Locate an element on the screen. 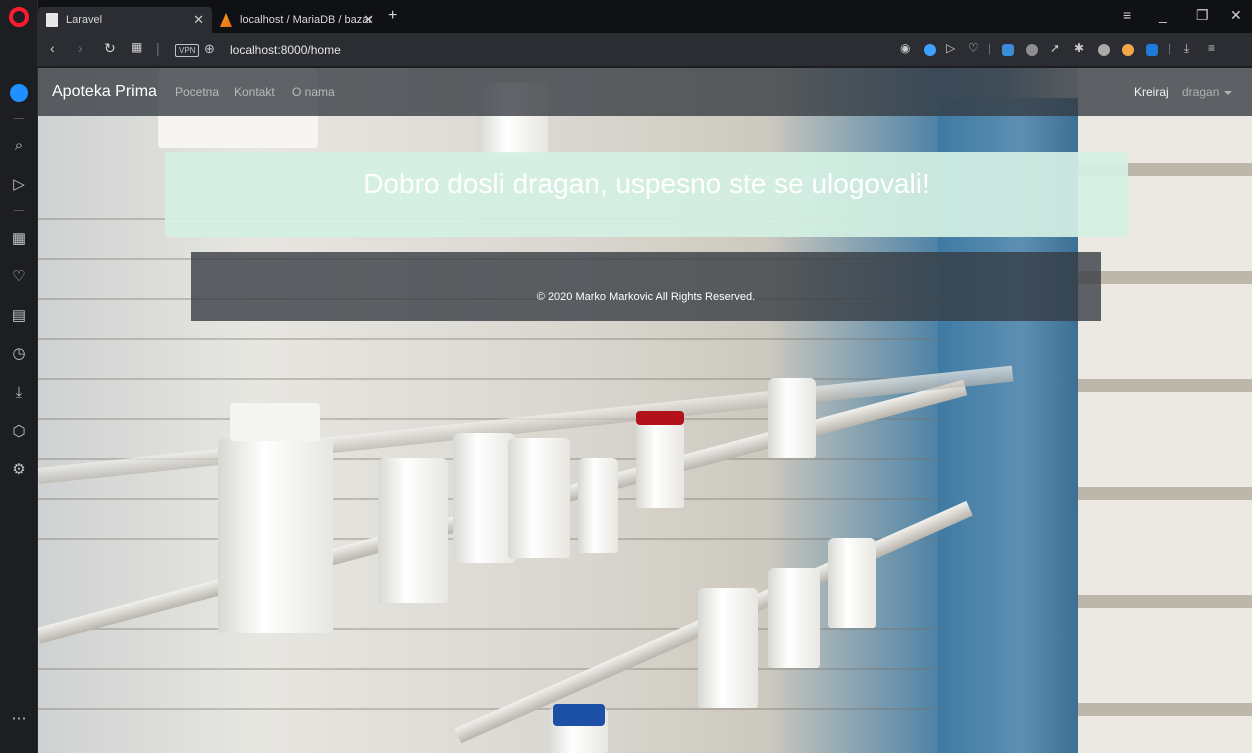 This screenshot has width=1252, height=753. create-link: Kreiraj is located at coordinates (1151, 92).